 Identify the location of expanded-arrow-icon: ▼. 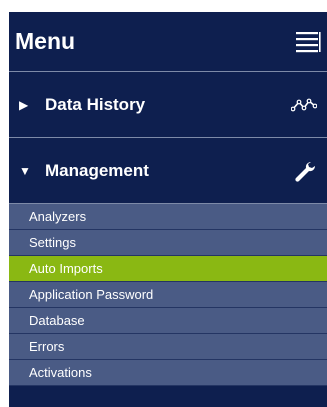
(25, 170).